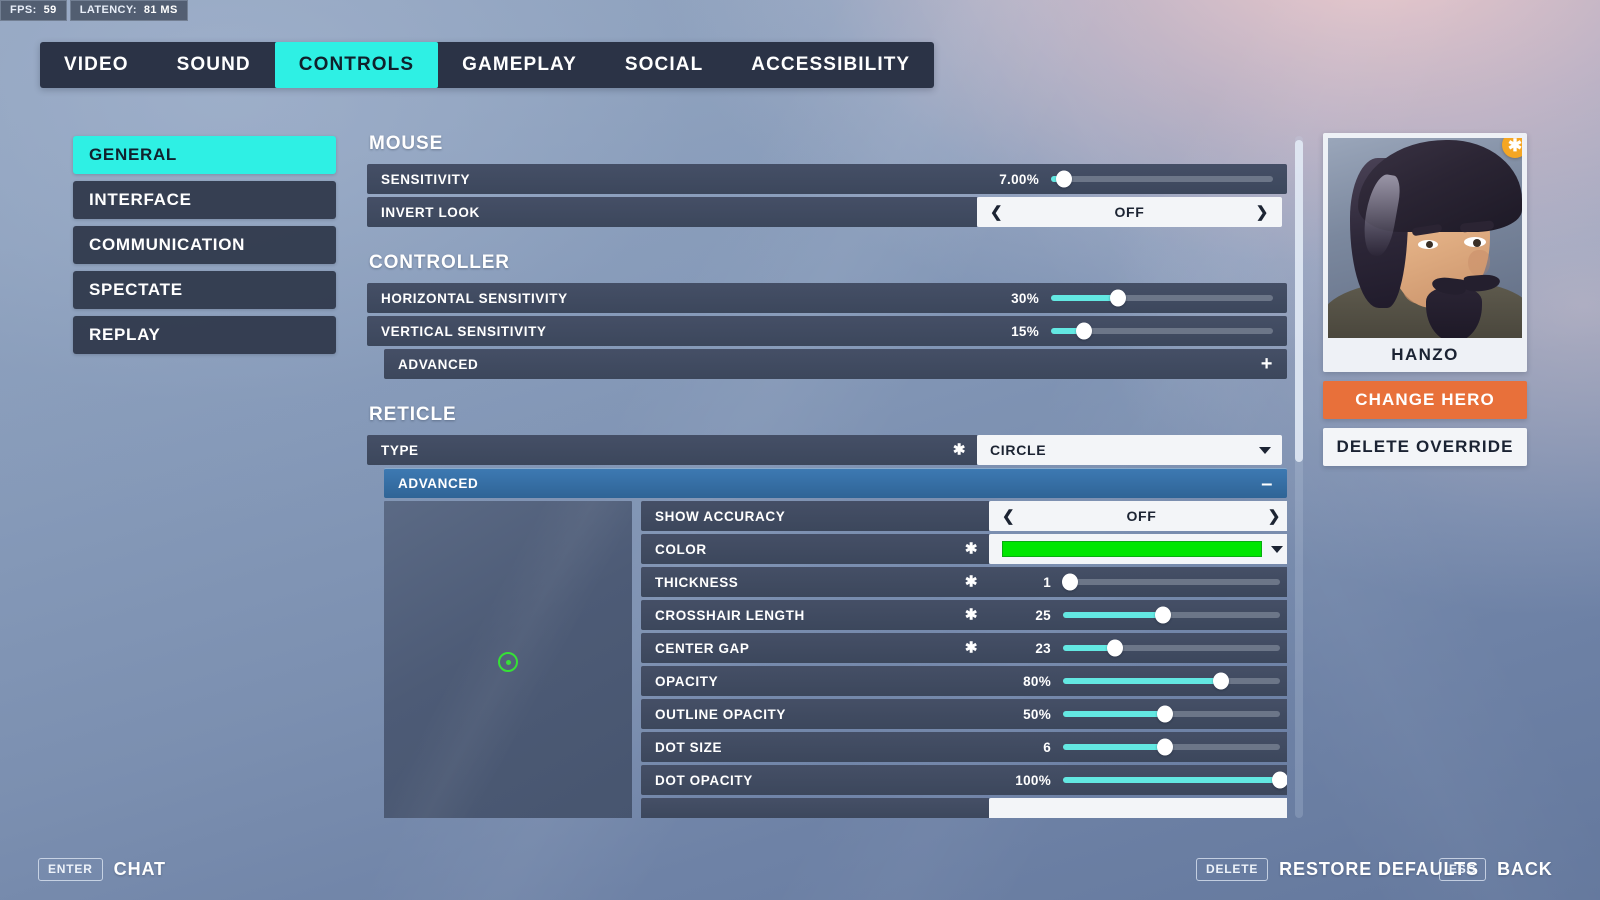 Image resolution: width=1600 pixels, height=900 pixels. I want to click on opacity-slider: 80%, so click(1138, 681).